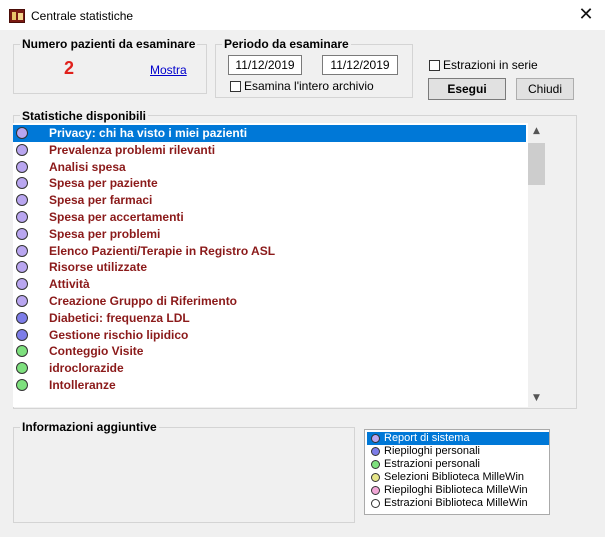  Describe the element at coordinates (162, 250) in the screenshot. I see `stats-item-label: Elenco Pazienti/Terapie in Registro ASL` at that location.